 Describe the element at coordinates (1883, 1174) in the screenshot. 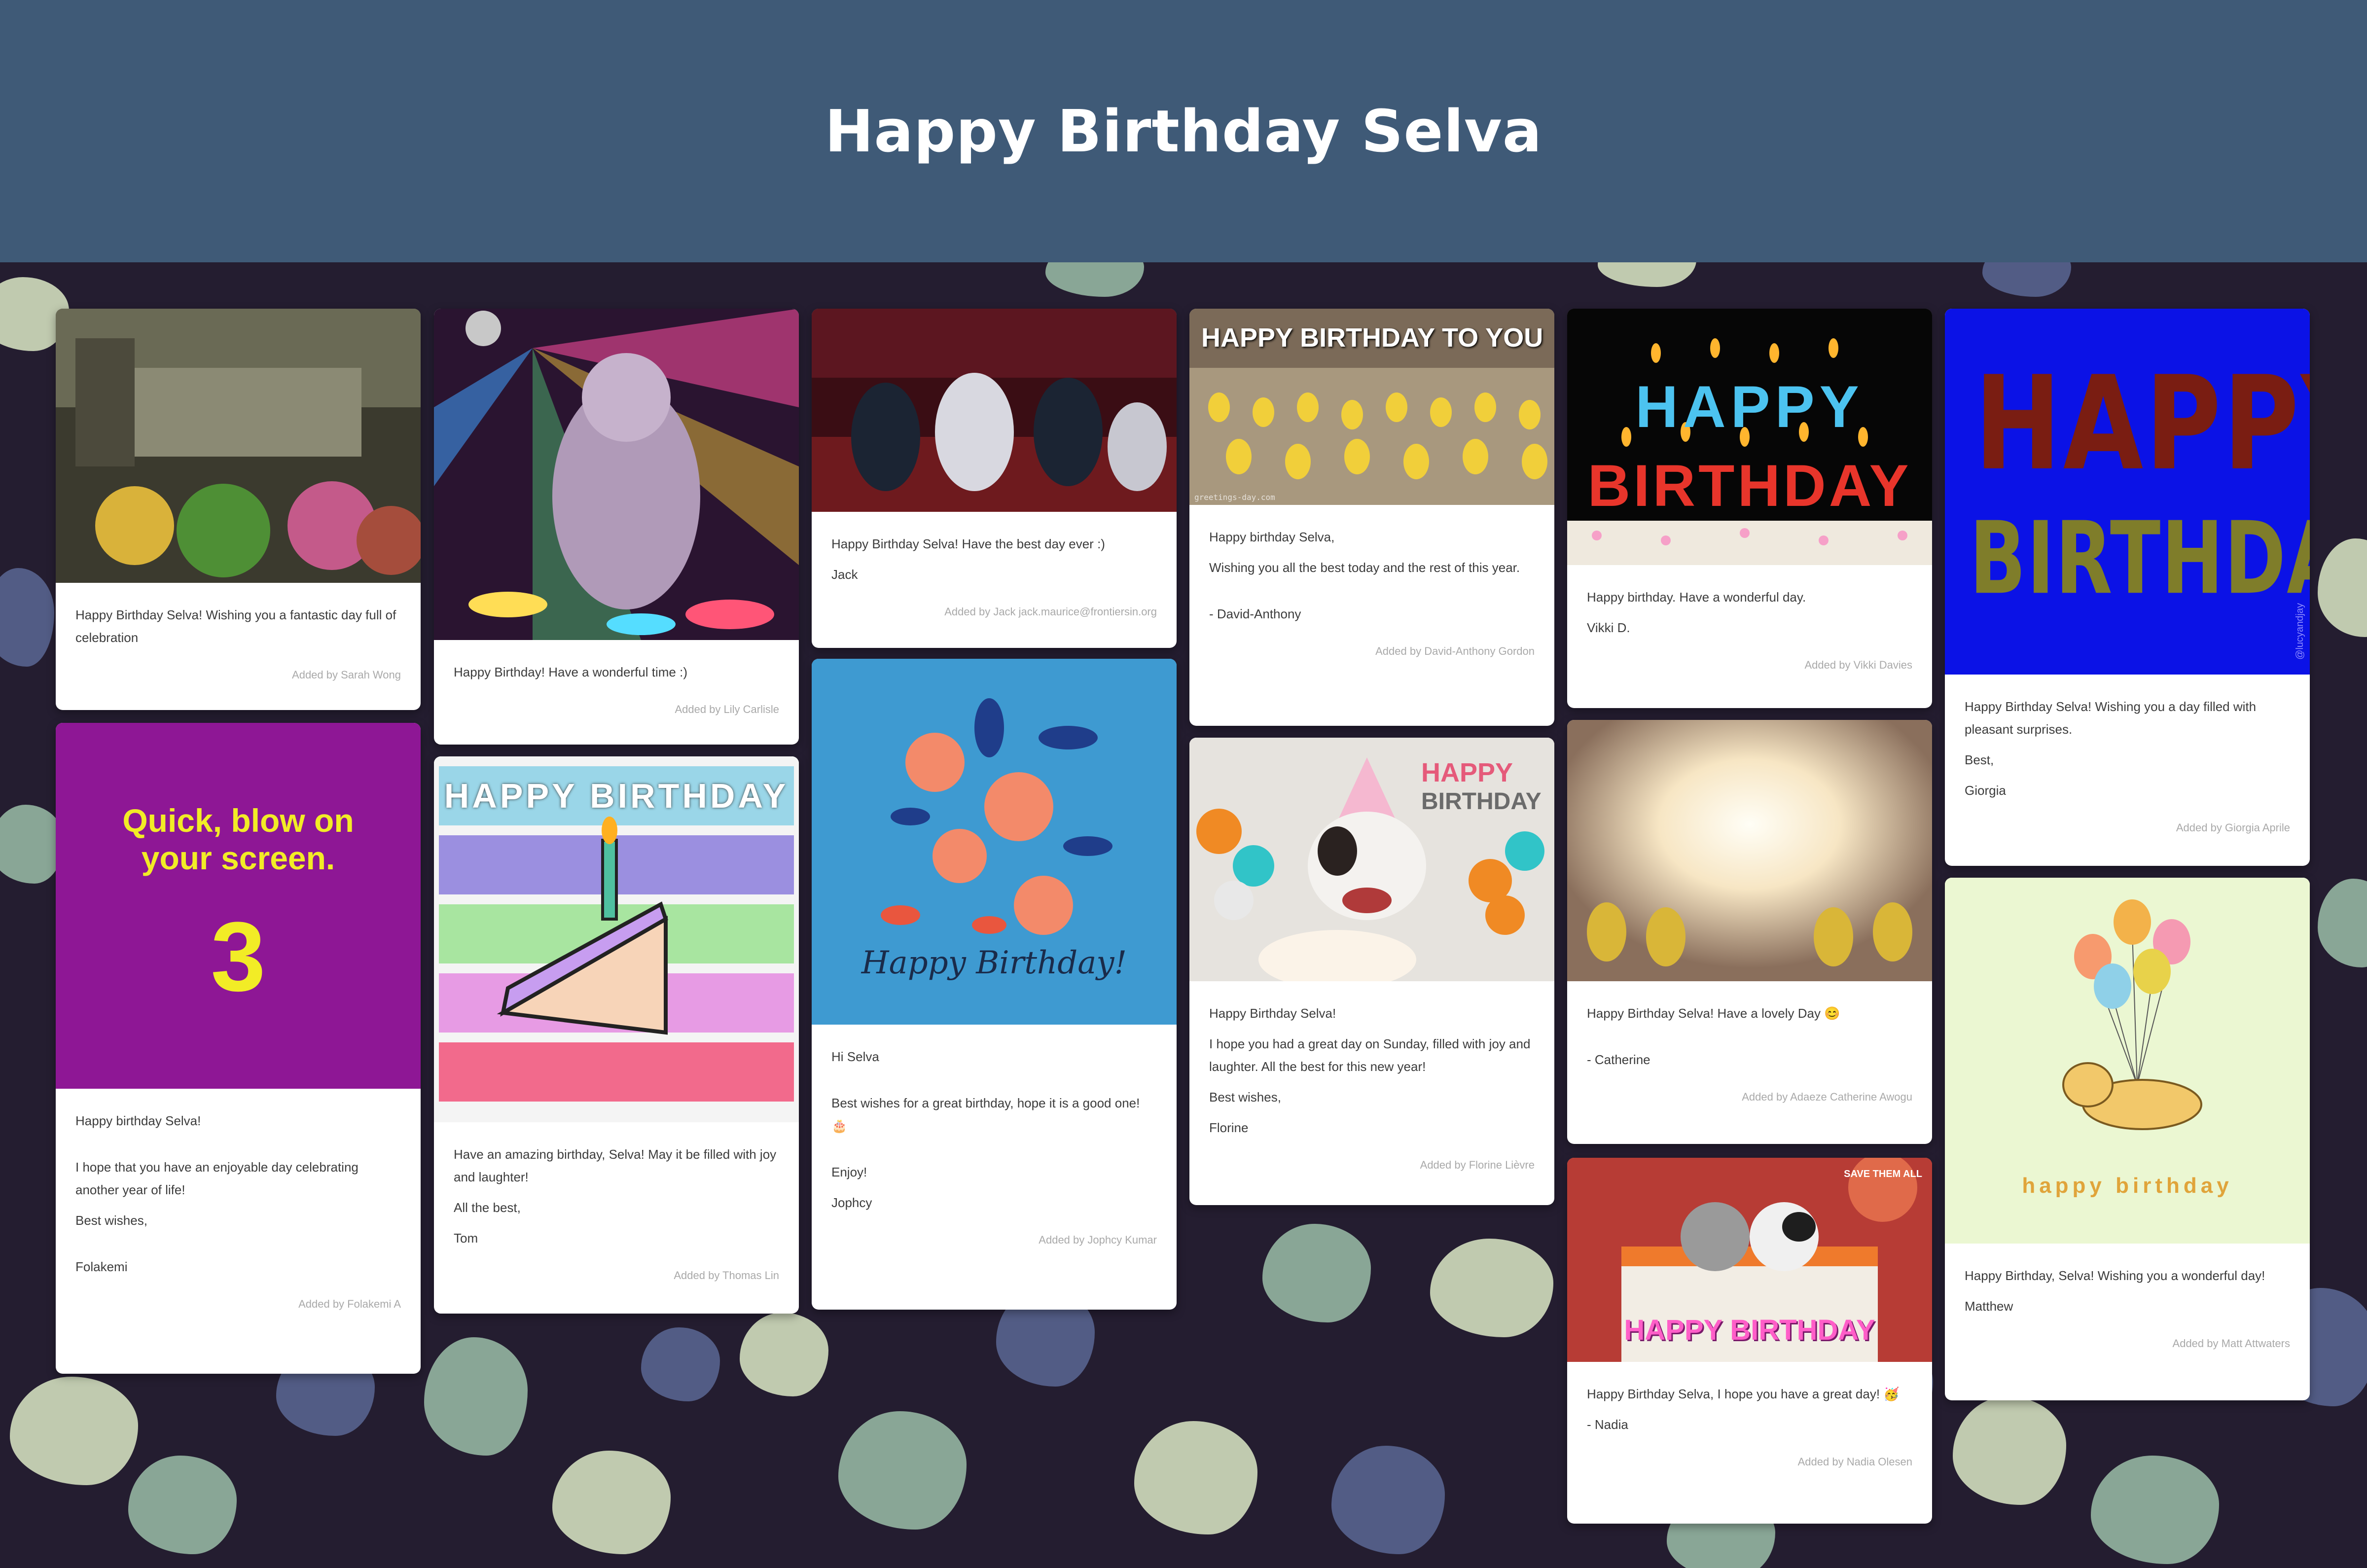

I see `gif-badge: SAVE THEM ALL` at that location.